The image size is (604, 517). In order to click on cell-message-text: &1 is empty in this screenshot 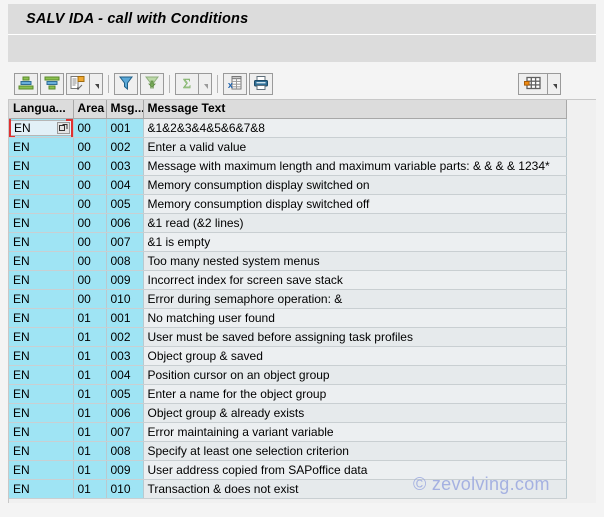, I will do `click(355, 242)`.